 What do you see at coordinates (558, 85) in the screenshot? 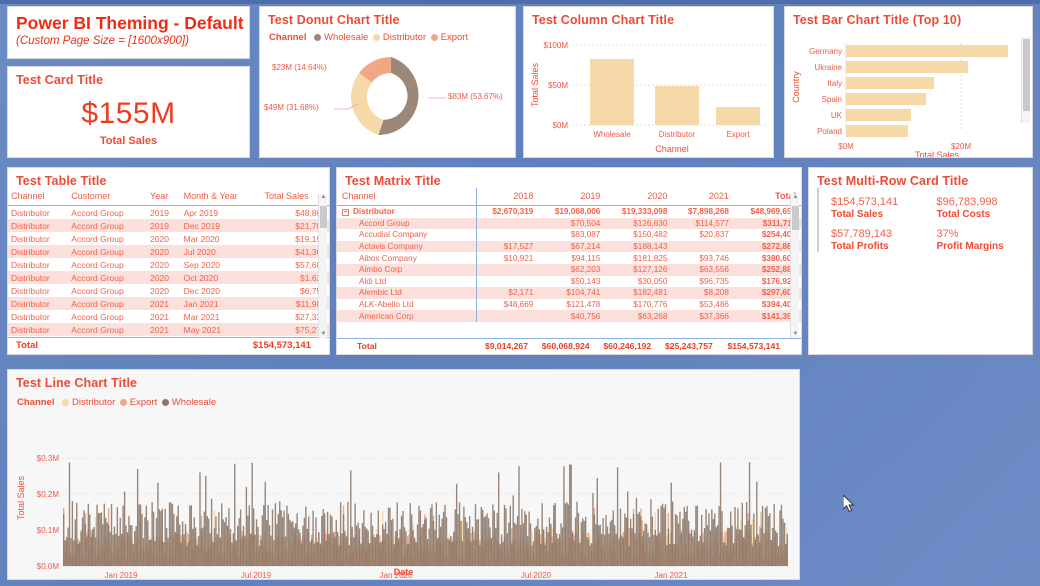
I see `ytick-50m: $50M` at bounding box center [558, 85].